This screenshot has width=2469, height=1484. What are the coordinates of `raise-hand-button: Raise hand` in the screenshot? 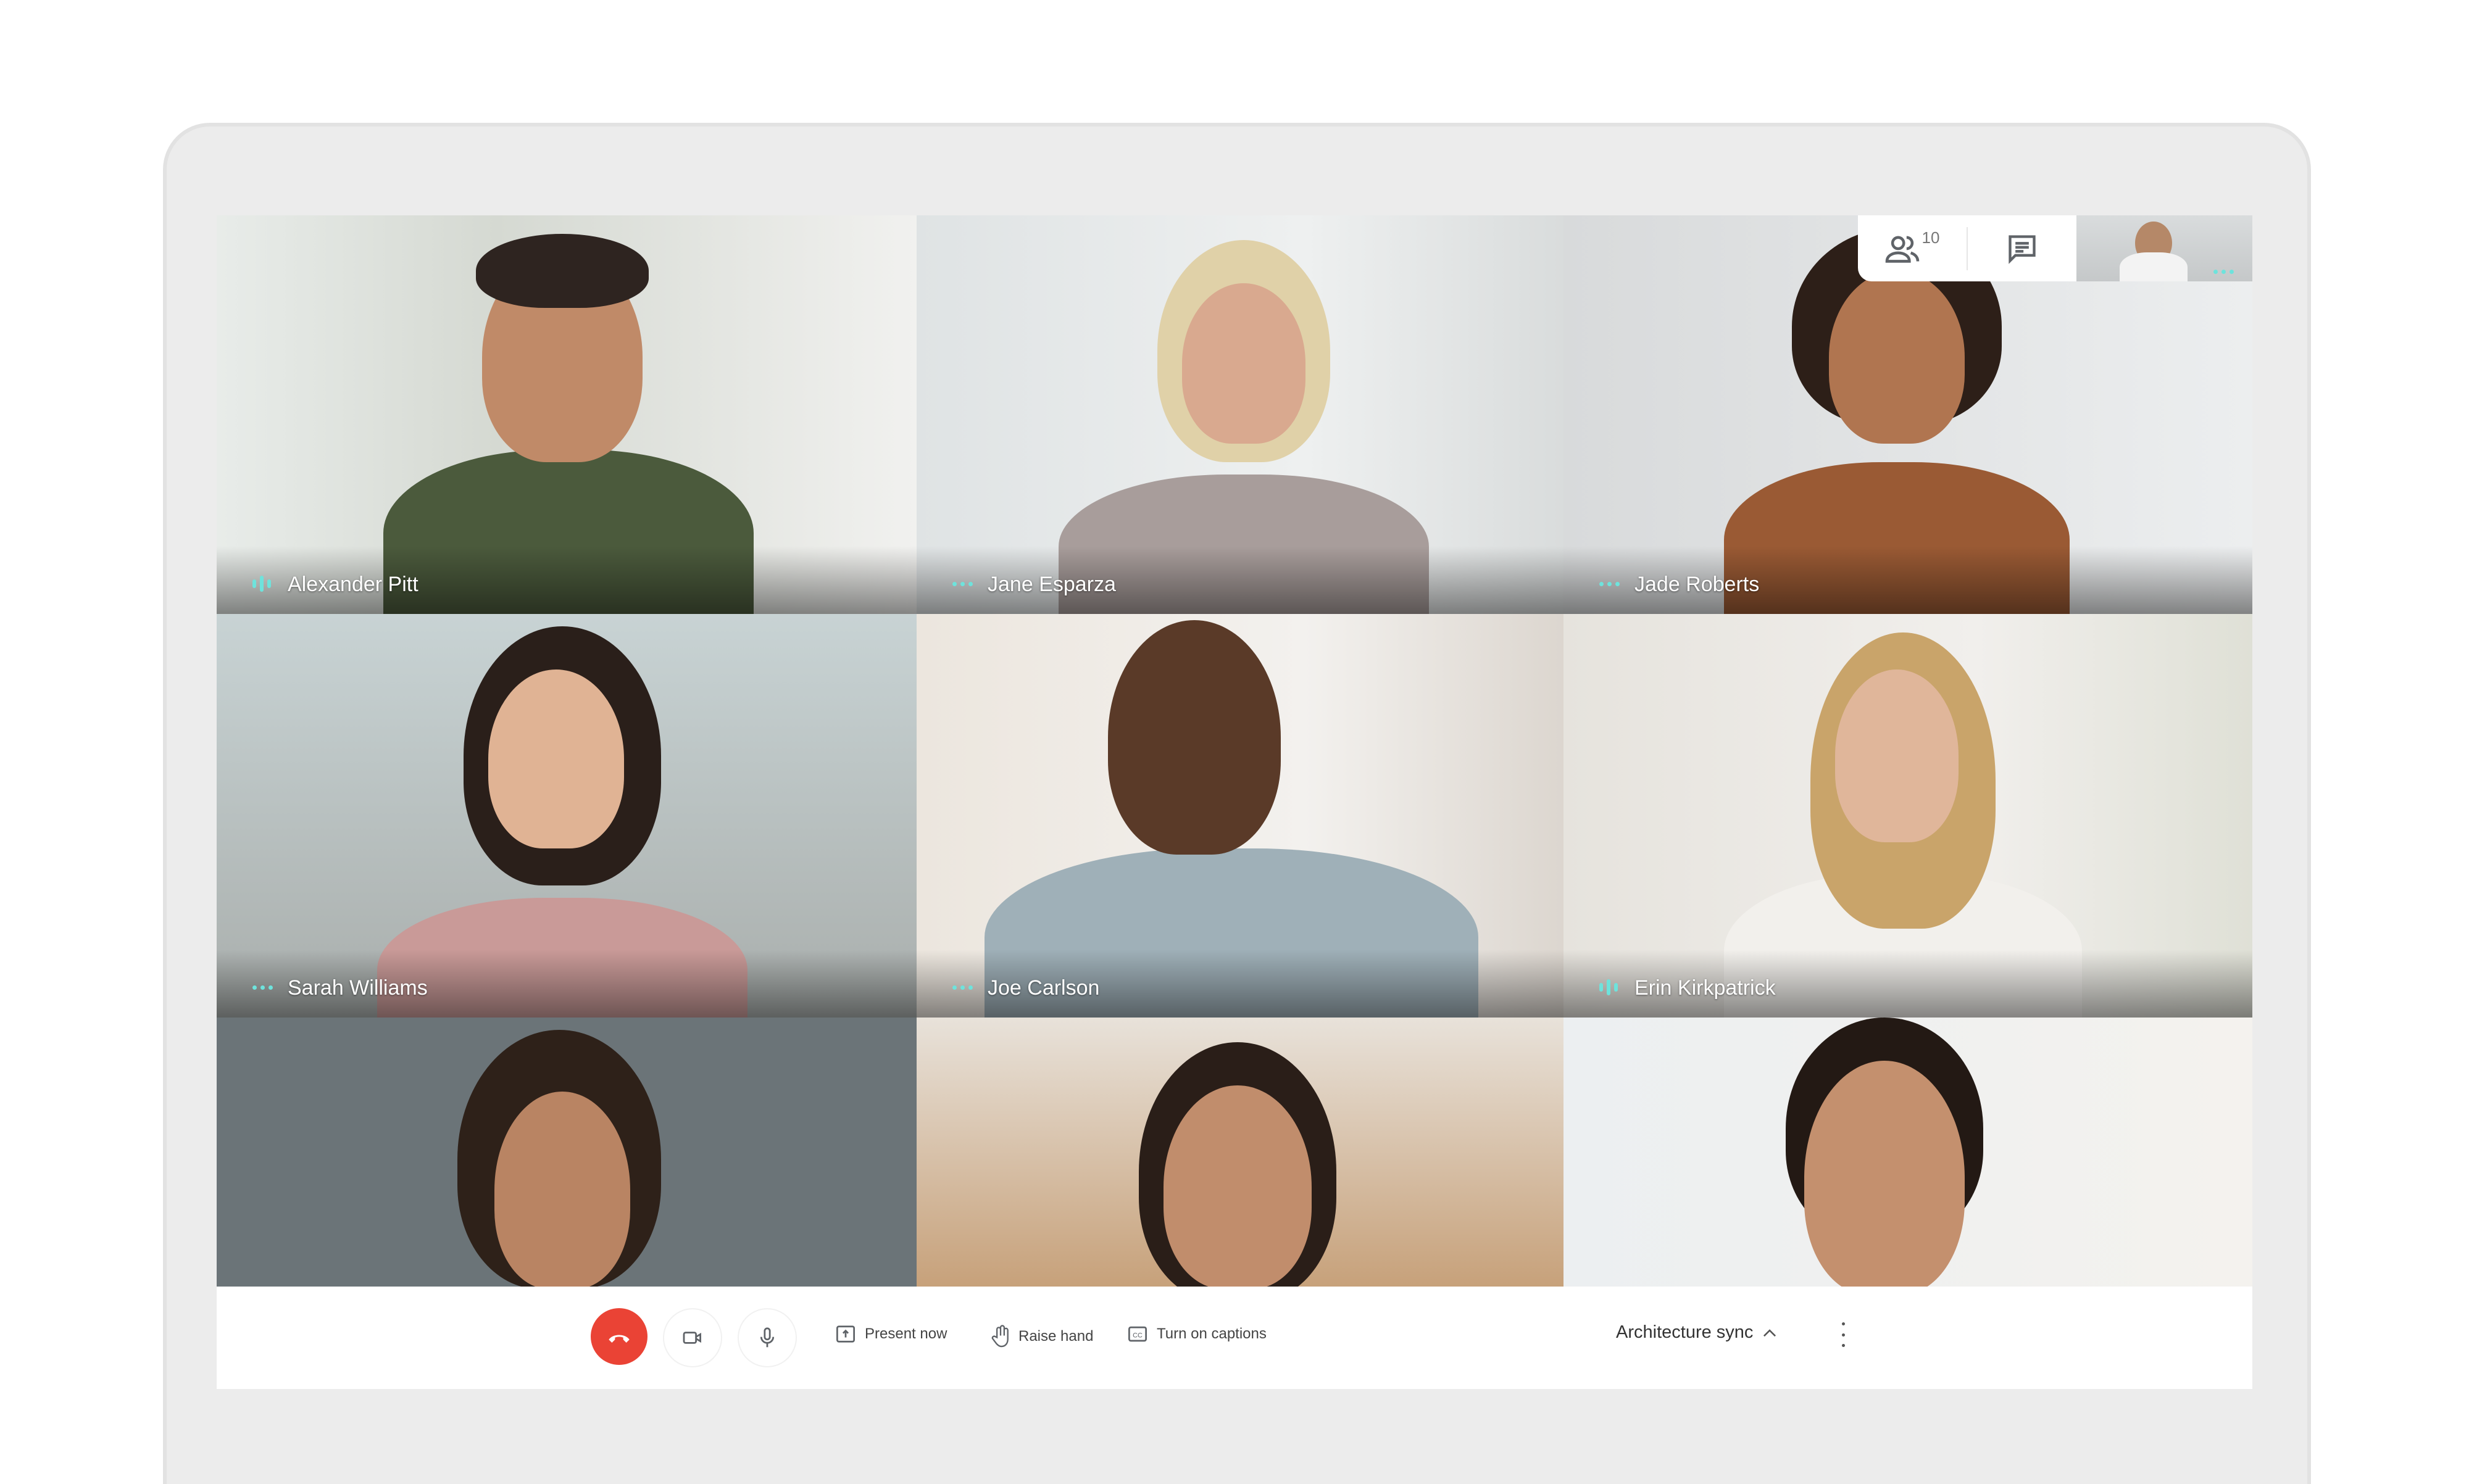 It's located at (1042, 1336).